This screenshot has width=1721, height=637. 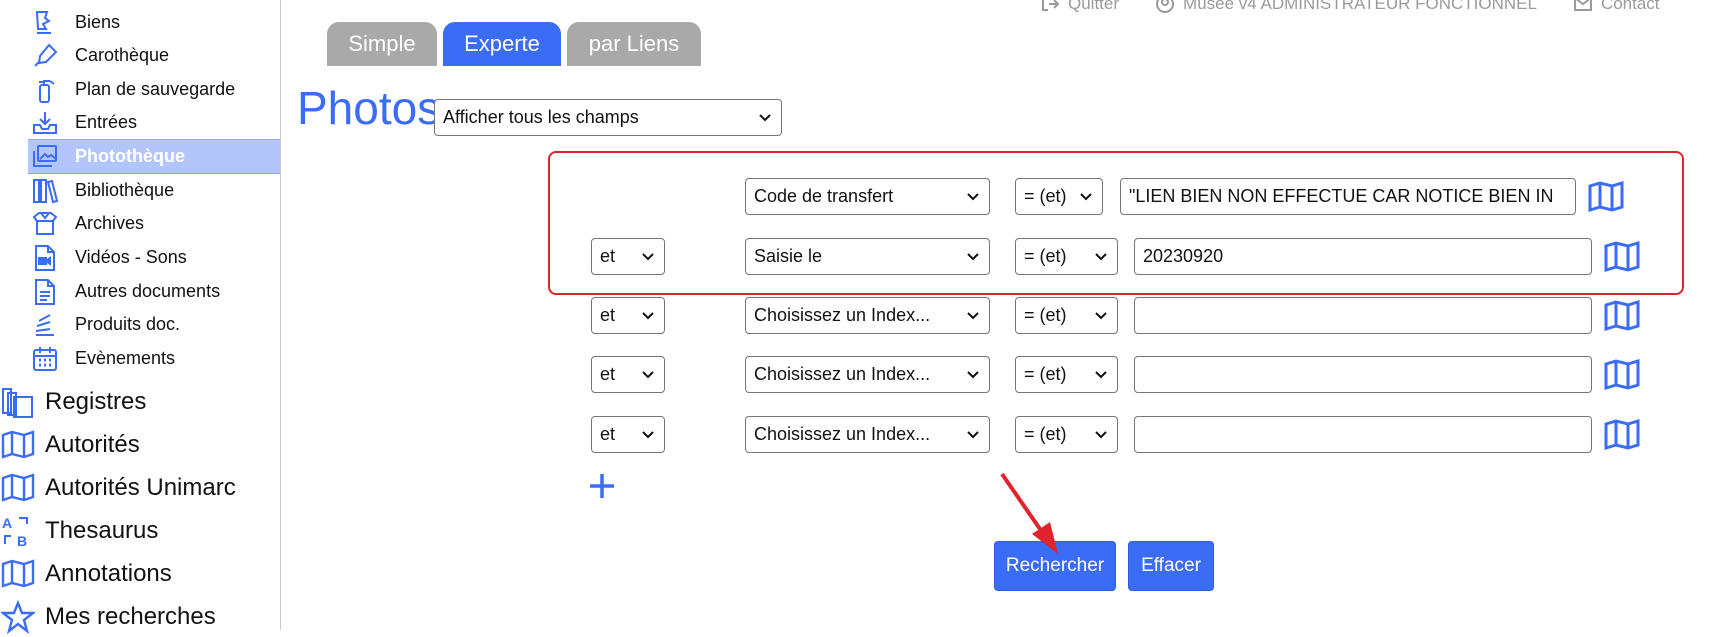 What do you see at coordinates (1582, 5) in the screenshot?
I see `mail-icon` at bounding box center [1582, 5].